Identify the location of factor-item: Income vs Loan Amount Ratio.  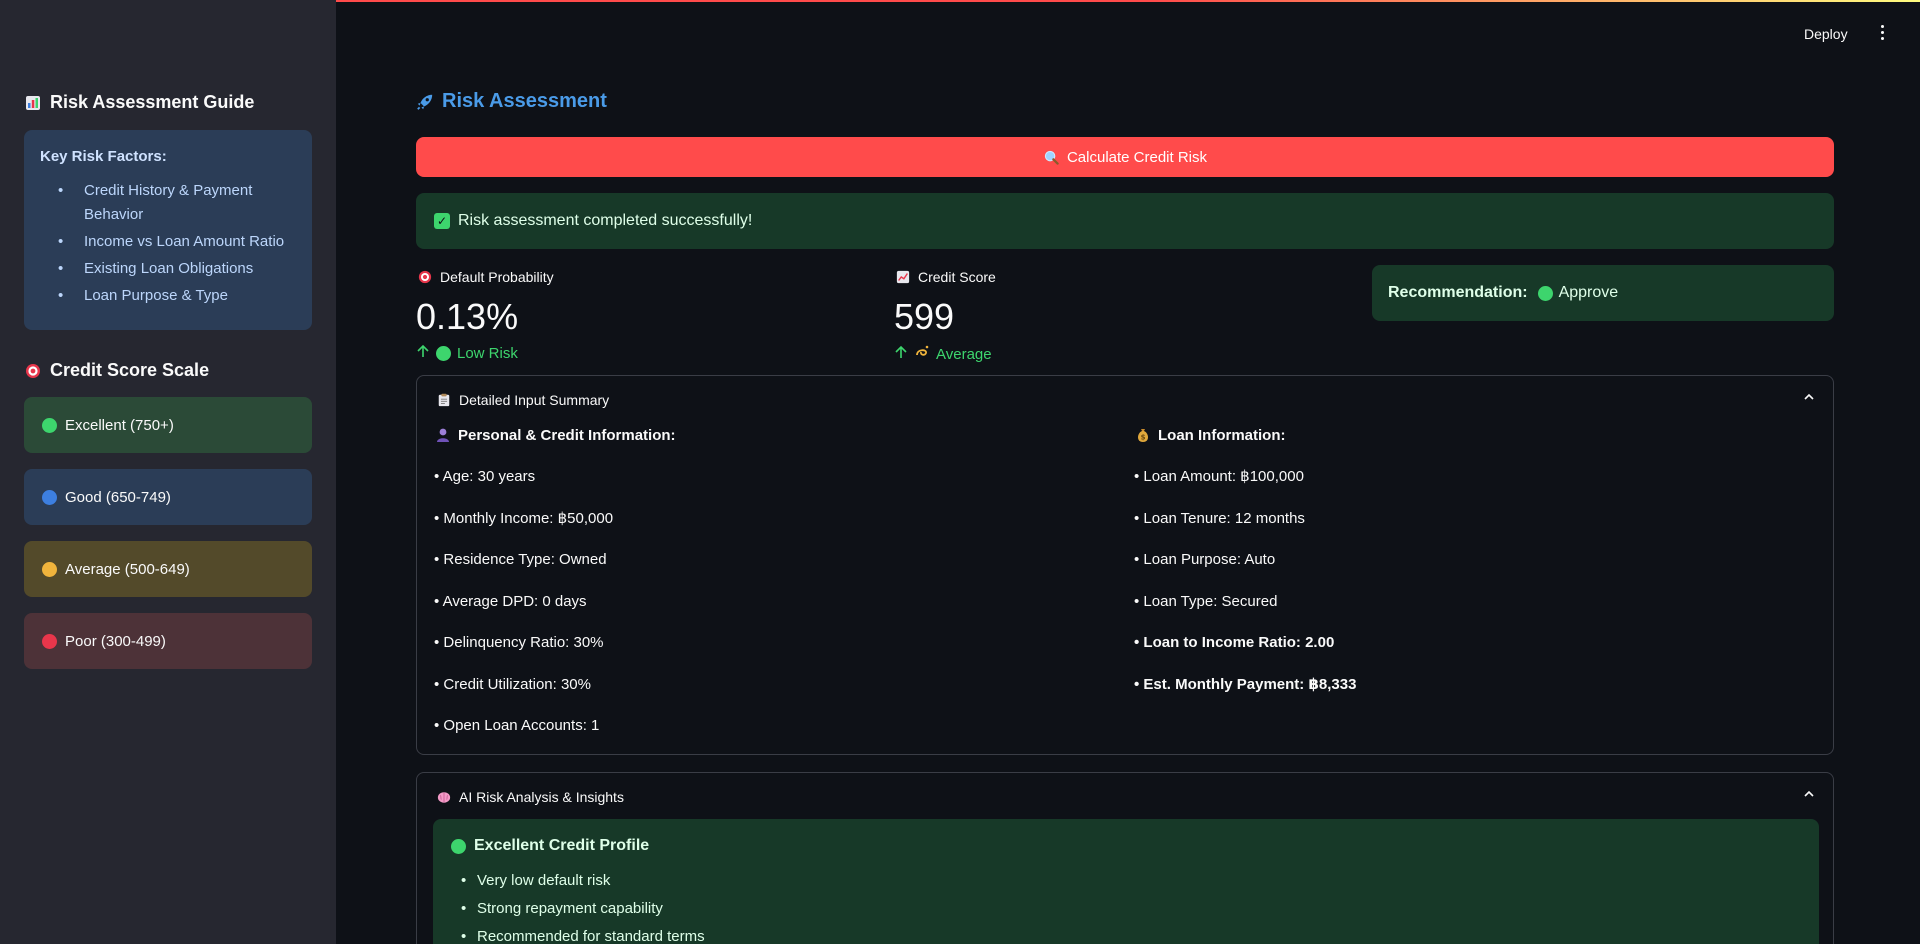
(175, 242).